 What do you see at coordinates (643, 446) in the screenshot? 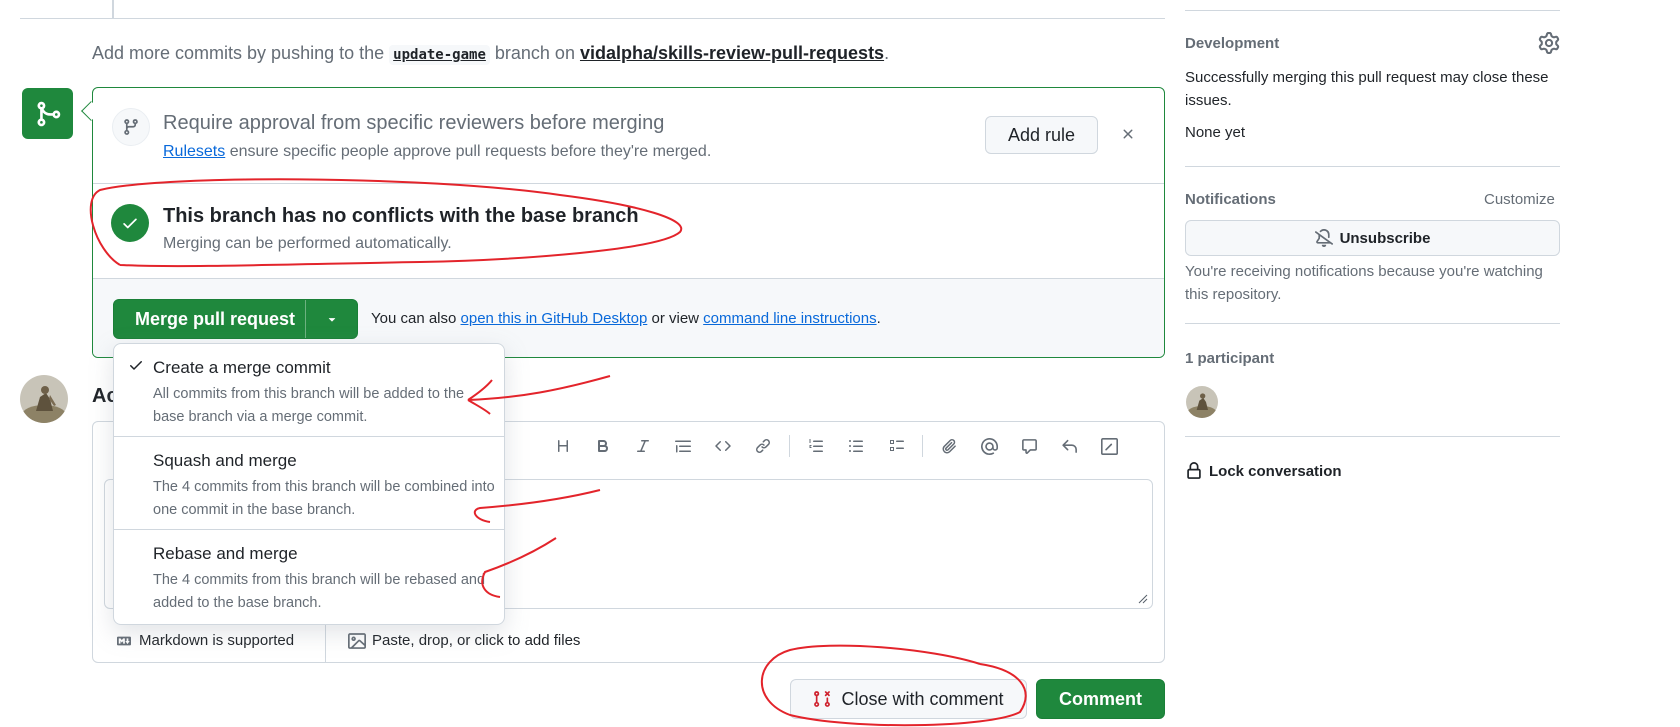
I see `italic-icon` at bounding box center [643, 446].